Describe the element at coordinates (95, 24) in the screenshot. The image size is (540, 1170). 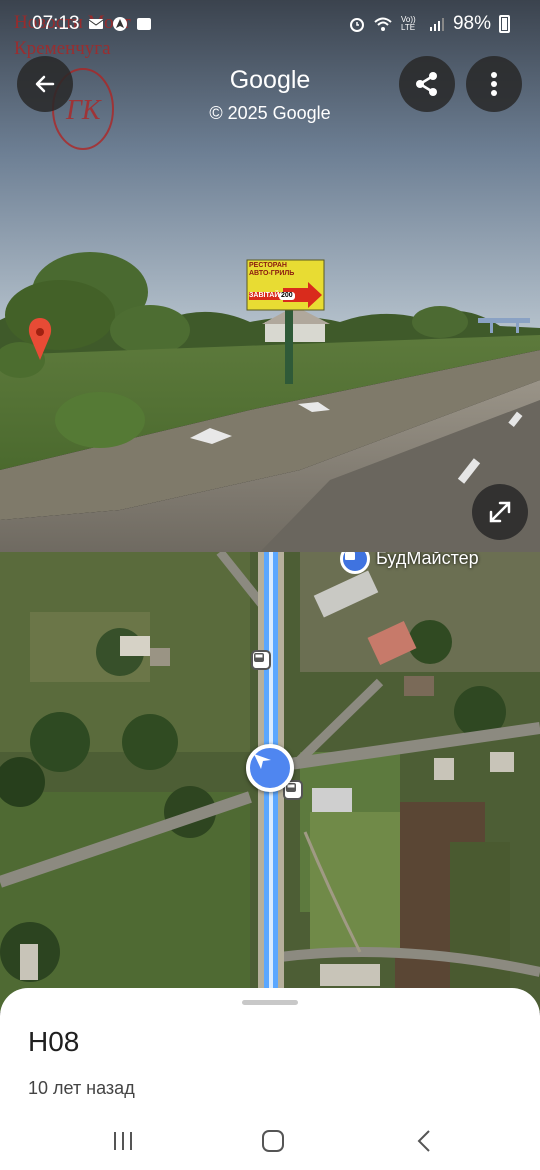
I see `mail-icon` at that location.